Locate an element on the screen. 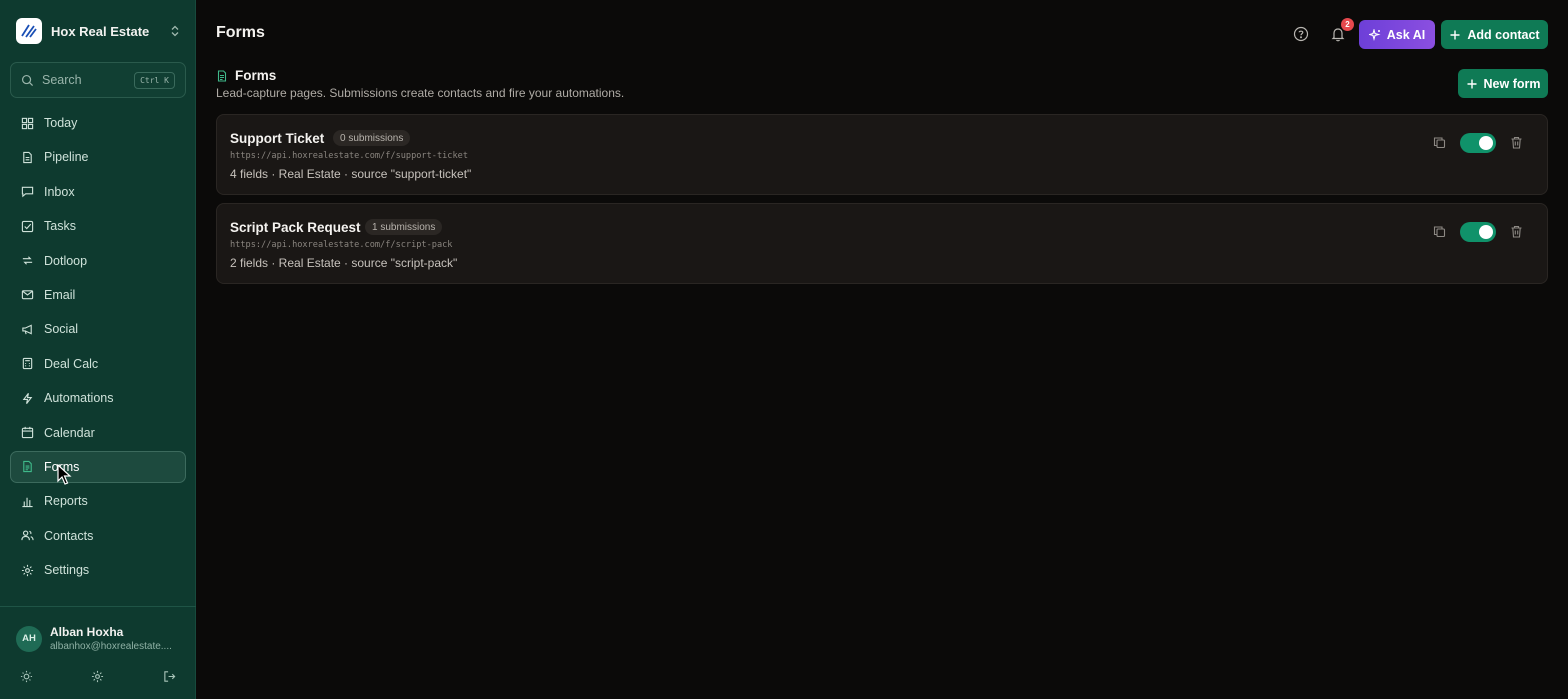 This screenshot has width=1568, height=699. sidebar-item-label: Reports is located at coordinates (66, 501).